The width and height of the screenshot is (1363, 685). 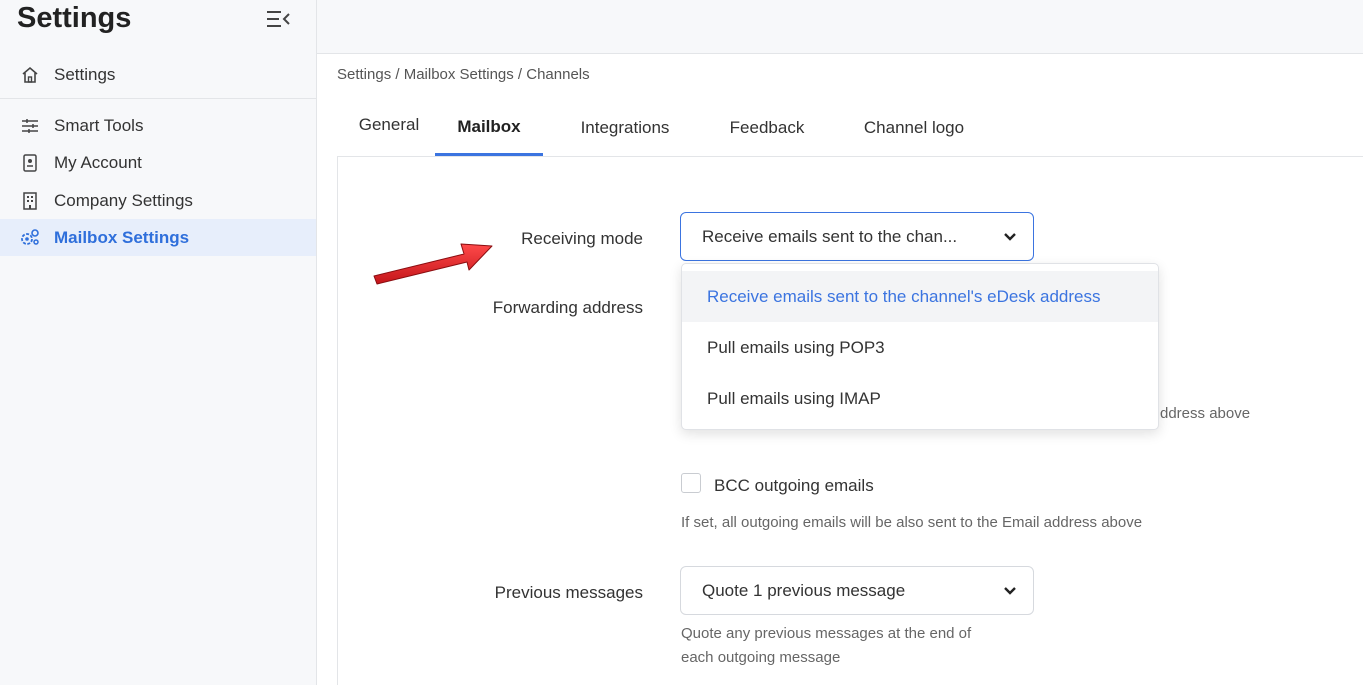 I want to click on previous-help-line: each outgoing message, so click(x=761, y=657).